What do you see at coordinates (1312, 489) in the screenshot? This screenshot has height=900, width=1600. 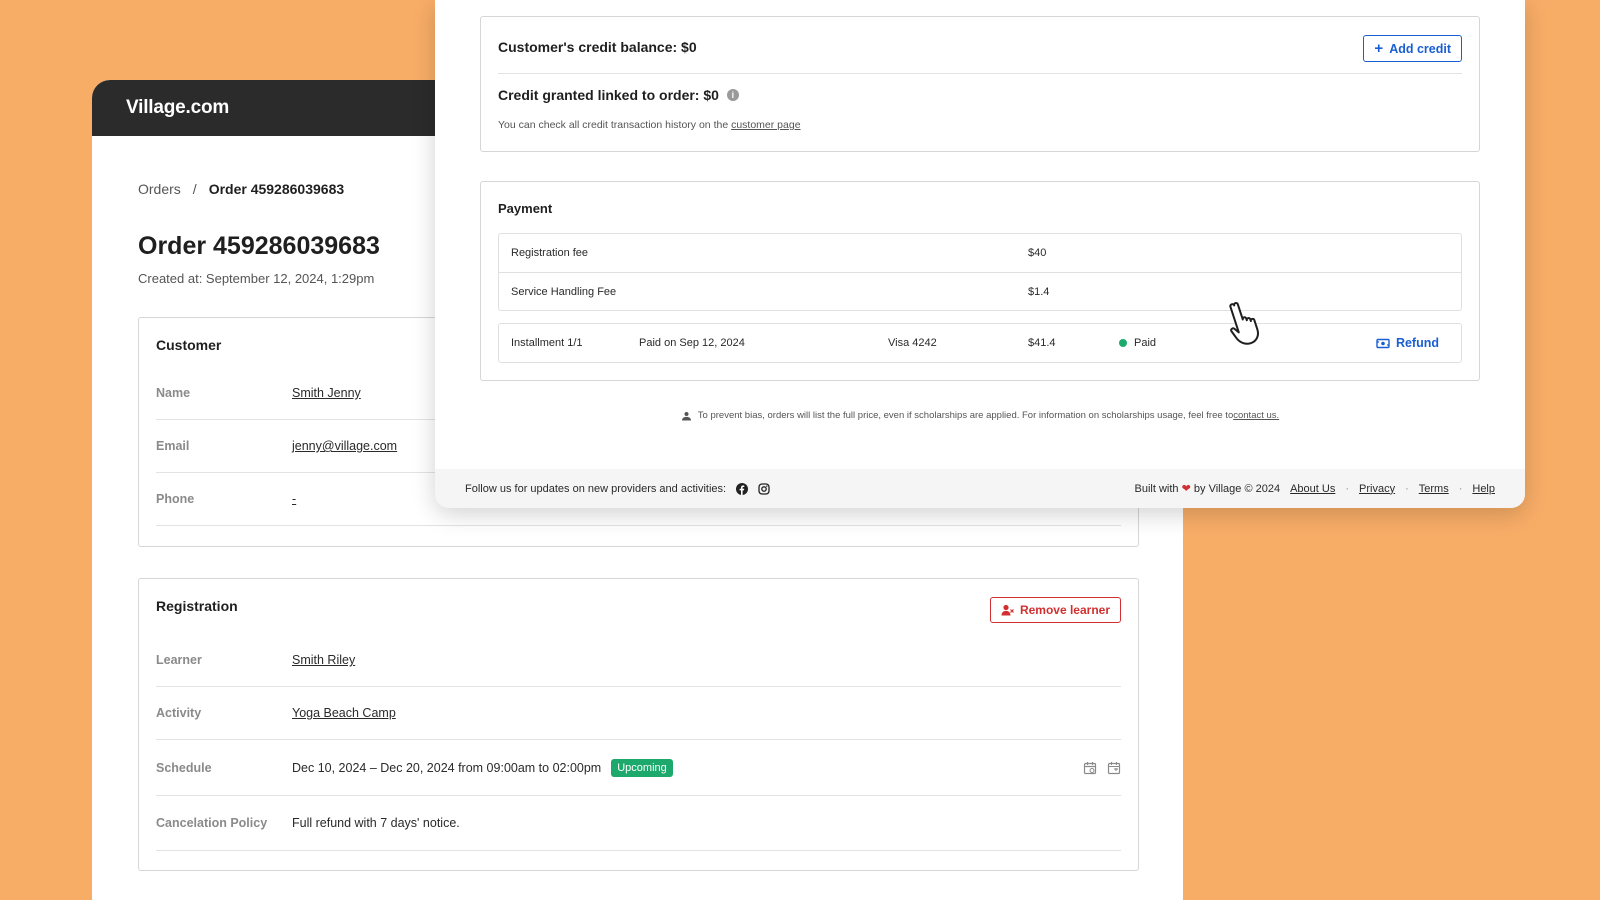 I see `footer-link-about: About Us` at bounding box center [1312, 489].